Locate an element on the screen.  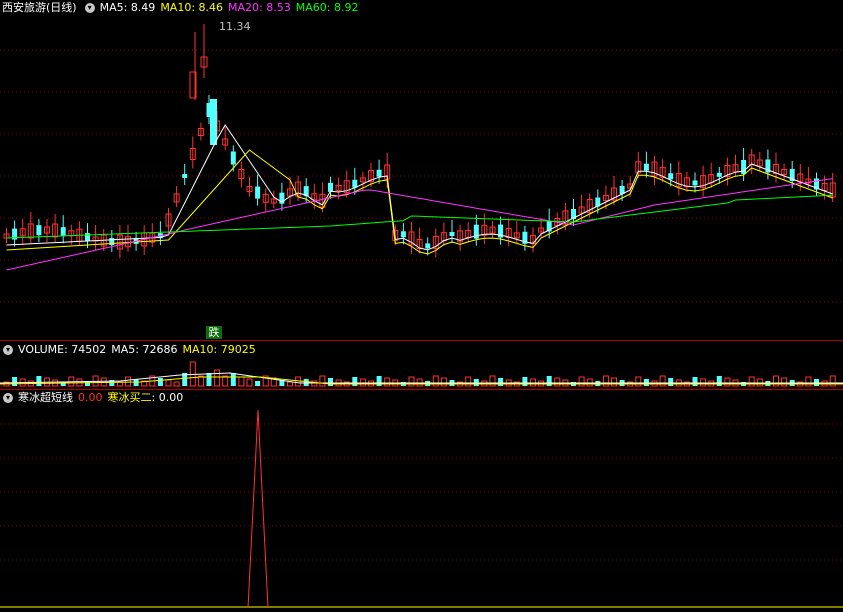
indicator-header: ▾ 寒冰超短线 0.00 寒冰买二: 0.00 is located at coordinates (94, 398).